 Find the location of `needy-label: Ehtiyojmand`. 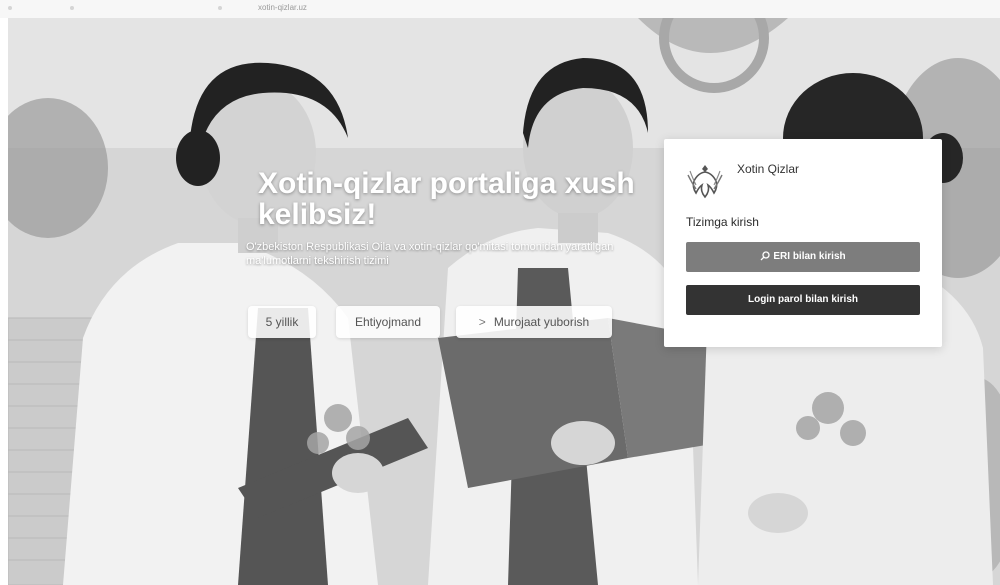

needy-label: Ehtiyojmand is located at coordinates (388, 322).